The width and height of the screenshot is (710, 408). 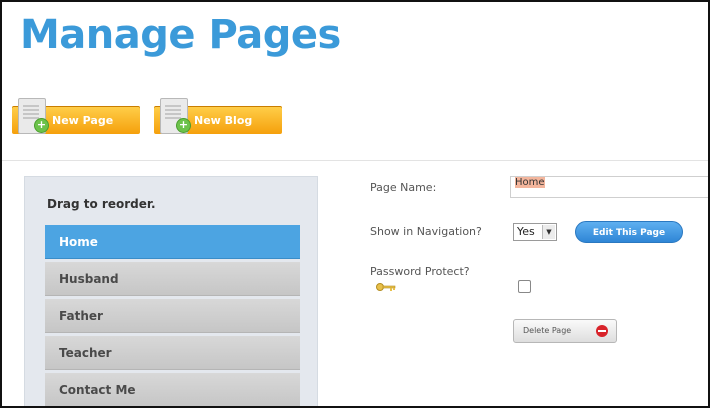 What do you see at coordinates (547, 330) in the screenshot?
I see `delete-page-label: Delete Page` at bounding box center [547, 330].